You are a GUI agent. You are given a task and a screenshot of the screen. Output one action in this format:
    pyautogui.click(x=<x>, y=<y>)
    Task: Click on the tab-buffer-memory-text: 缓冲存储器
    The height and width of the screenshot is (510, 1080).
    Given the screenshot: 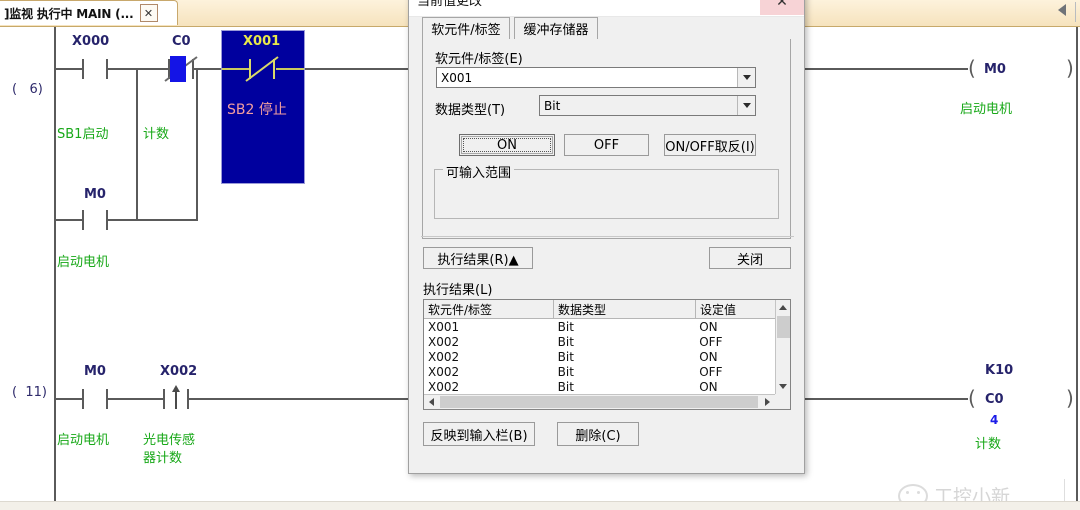 What is the action you would take?
    pyautogui.click(x=556, y=30)
    